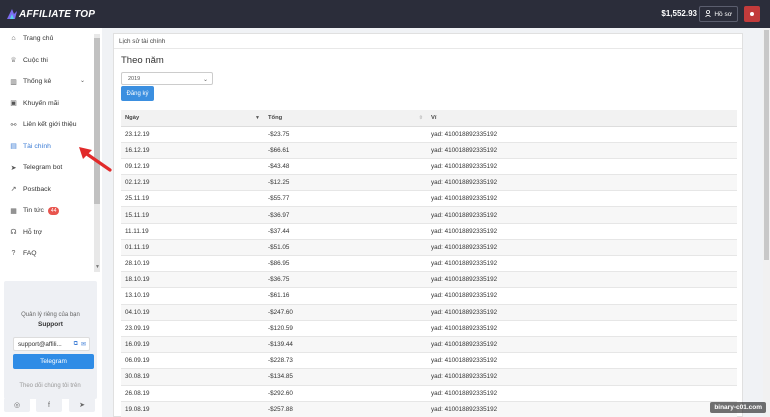 This screenshot has width=770, height=417. What do you see at coordinates (192, 118) in the screenshot?
I see `column-header-date: Ngày ▼` at bounding box center [192, 118].